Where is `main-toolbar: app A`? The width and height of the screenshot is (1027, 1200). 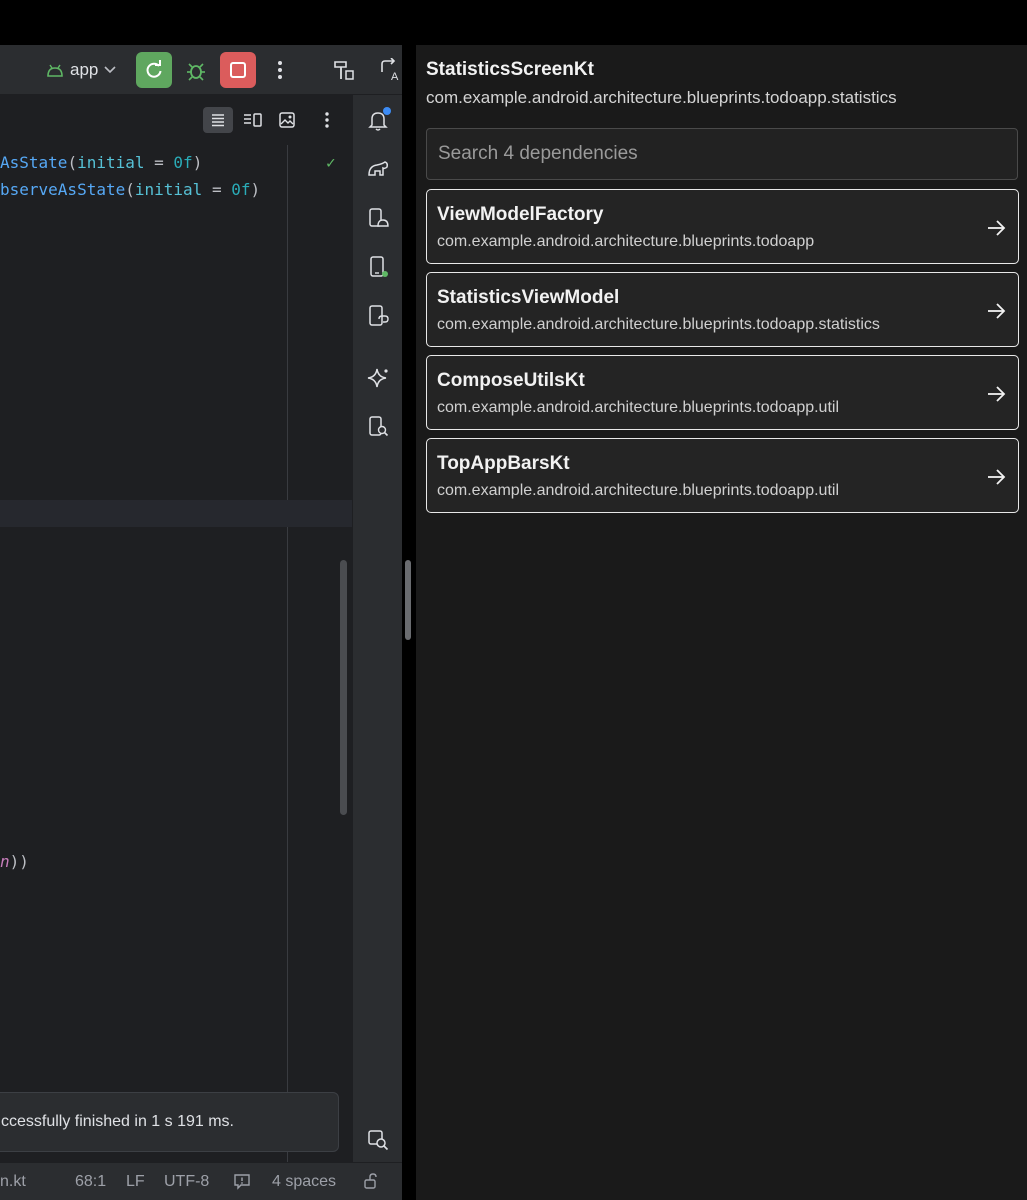 main-toolbar: app A is located at coordinates (201, 70).